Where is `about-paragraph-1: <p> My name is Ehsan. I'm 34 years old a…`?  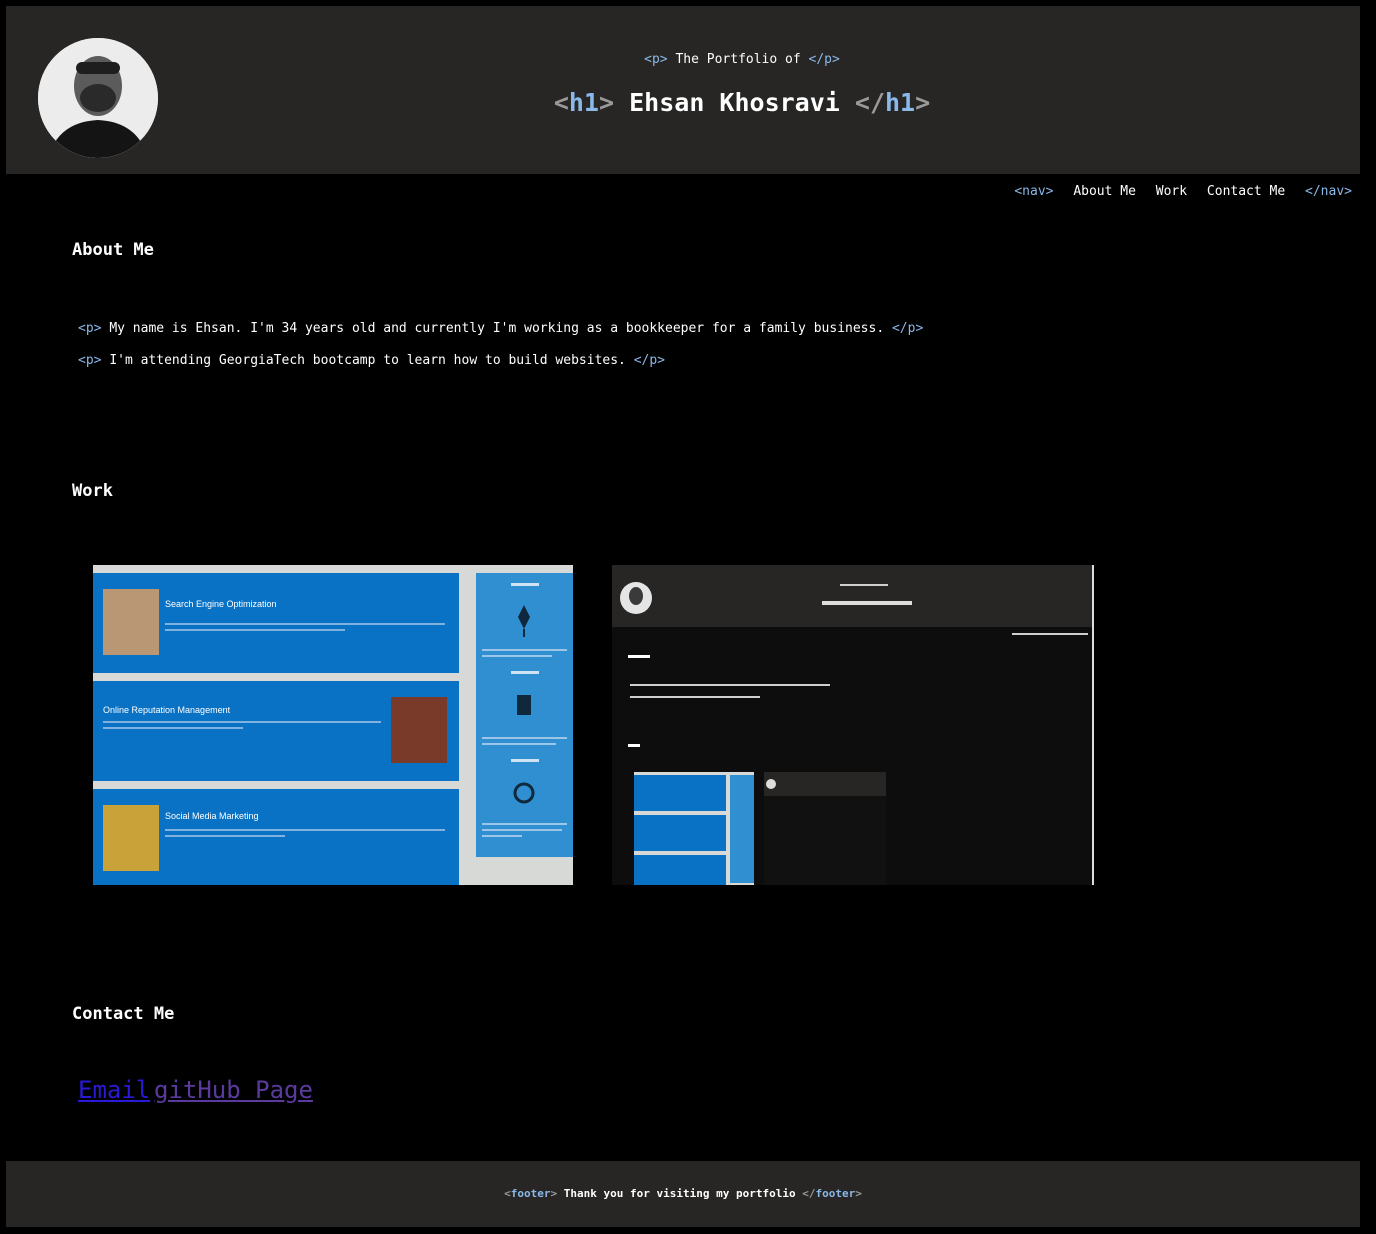
about-paragraph-1: <p> My name is Ehsan. I'm 34 years old a… is located at coordinates (500, 328).